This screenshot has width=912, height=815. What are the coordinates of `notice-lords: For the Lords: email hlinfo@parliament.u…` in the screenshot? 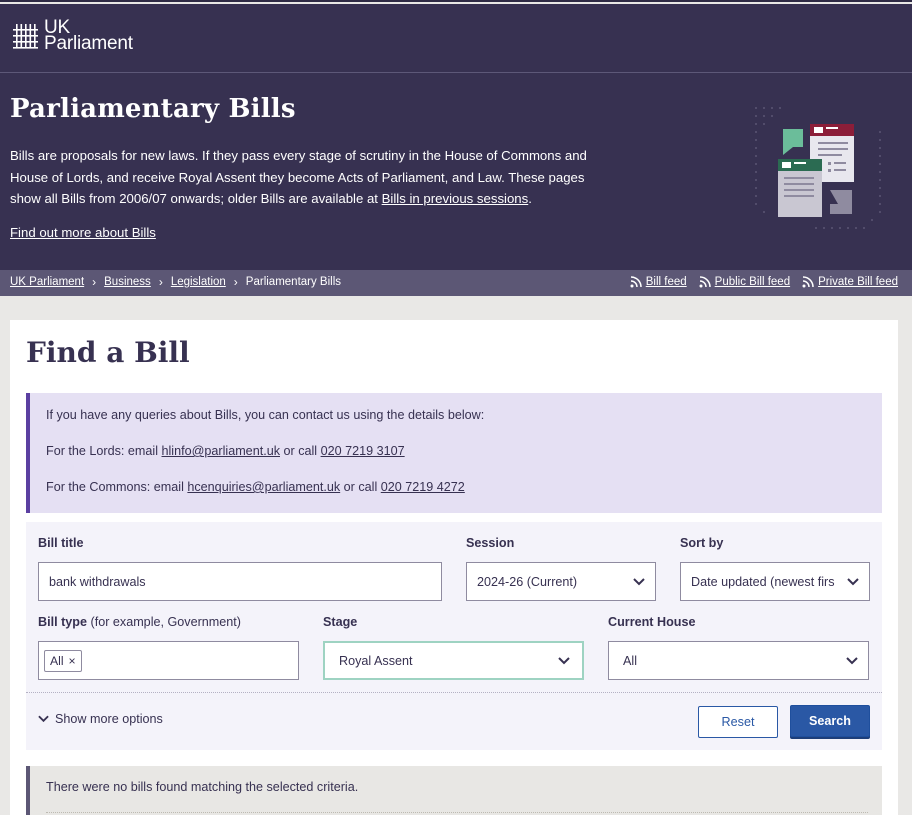 It's located at (225, 451).